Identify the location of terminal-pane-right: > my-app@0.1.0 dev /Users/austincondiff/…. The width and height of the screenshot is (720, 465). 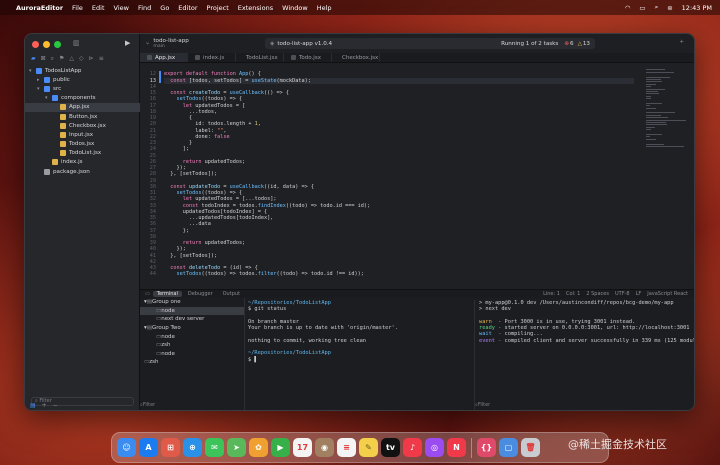
(584, 355).